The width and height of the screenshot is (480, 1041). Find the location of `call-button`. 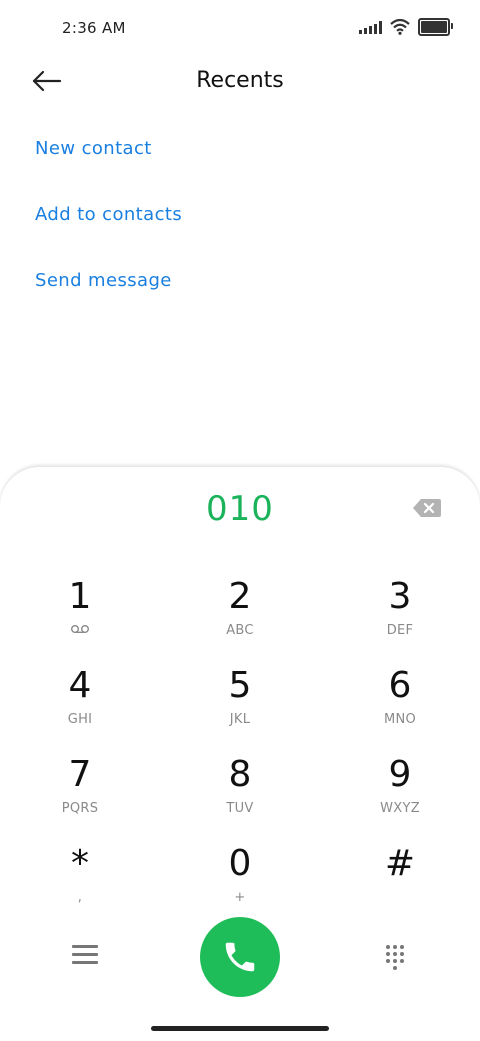

call-button is located at coordinates (240, 957).